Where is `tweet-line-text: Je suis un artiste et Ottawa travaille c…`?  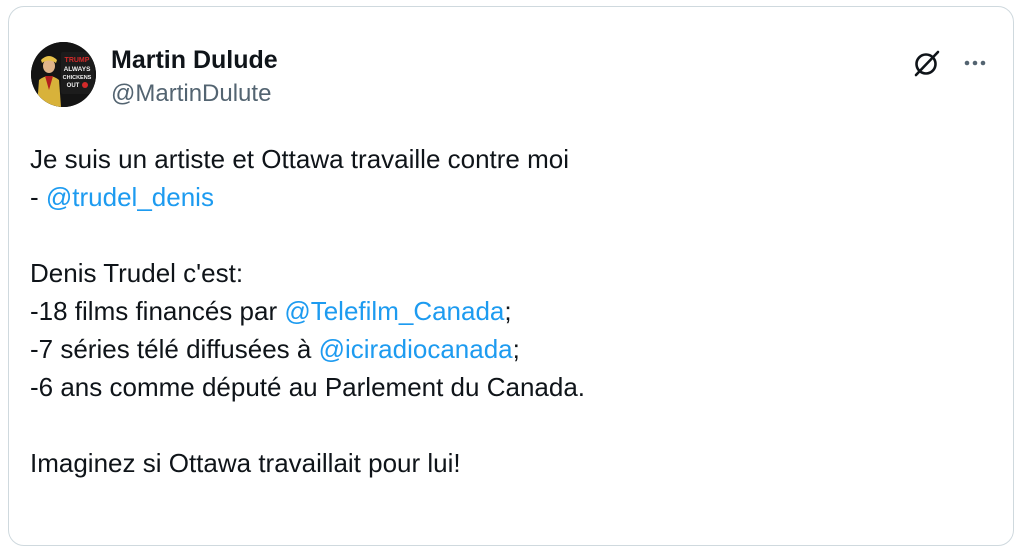
tweet-line-text: Je suis un artiste et Ottawa travaille c… is located at coordinates (300, 159).